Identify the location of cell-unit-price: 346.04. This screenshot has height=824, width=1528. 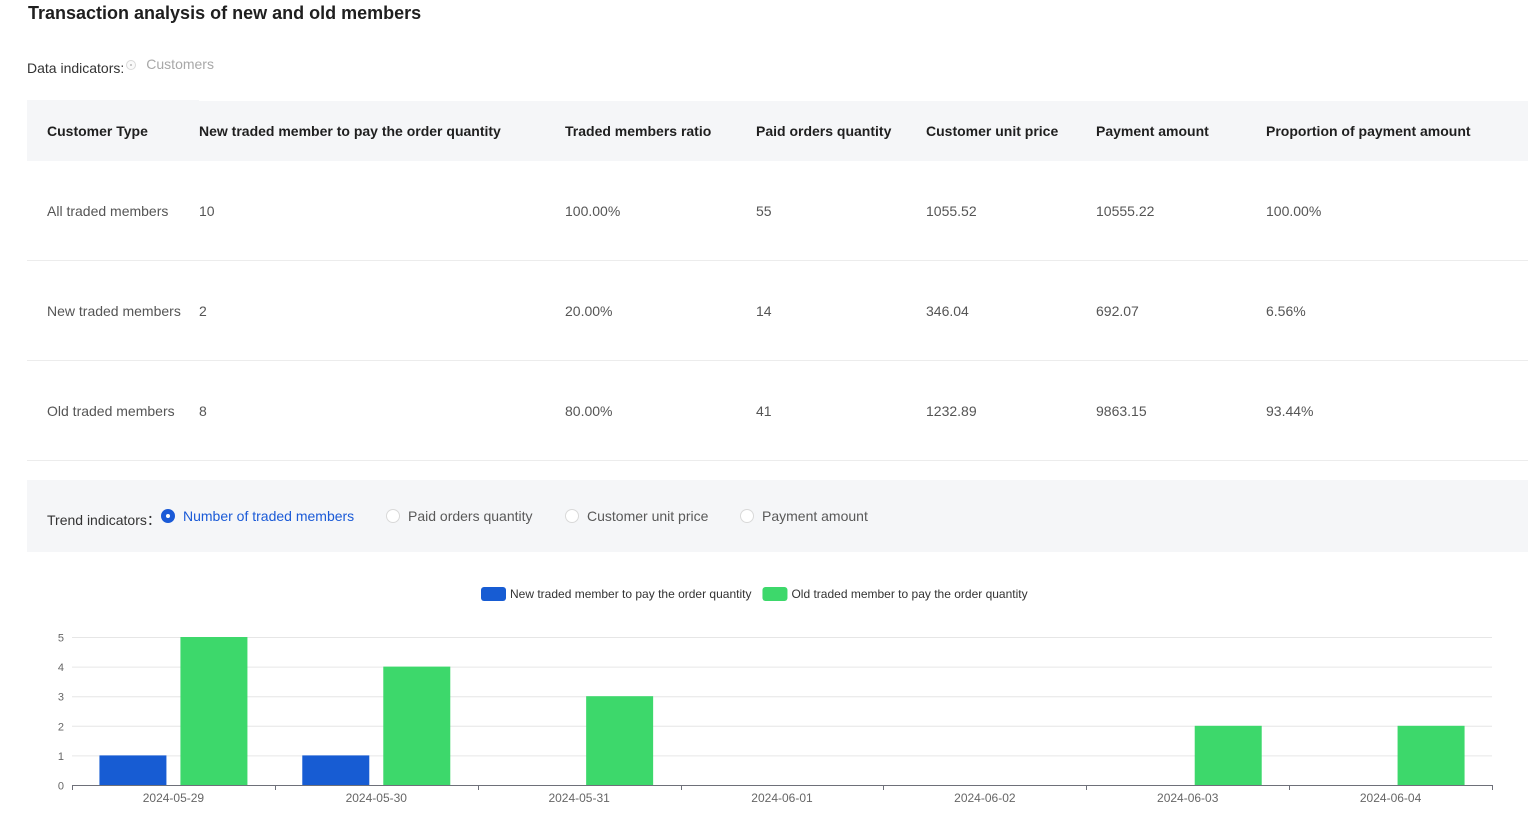
(1011, 310).